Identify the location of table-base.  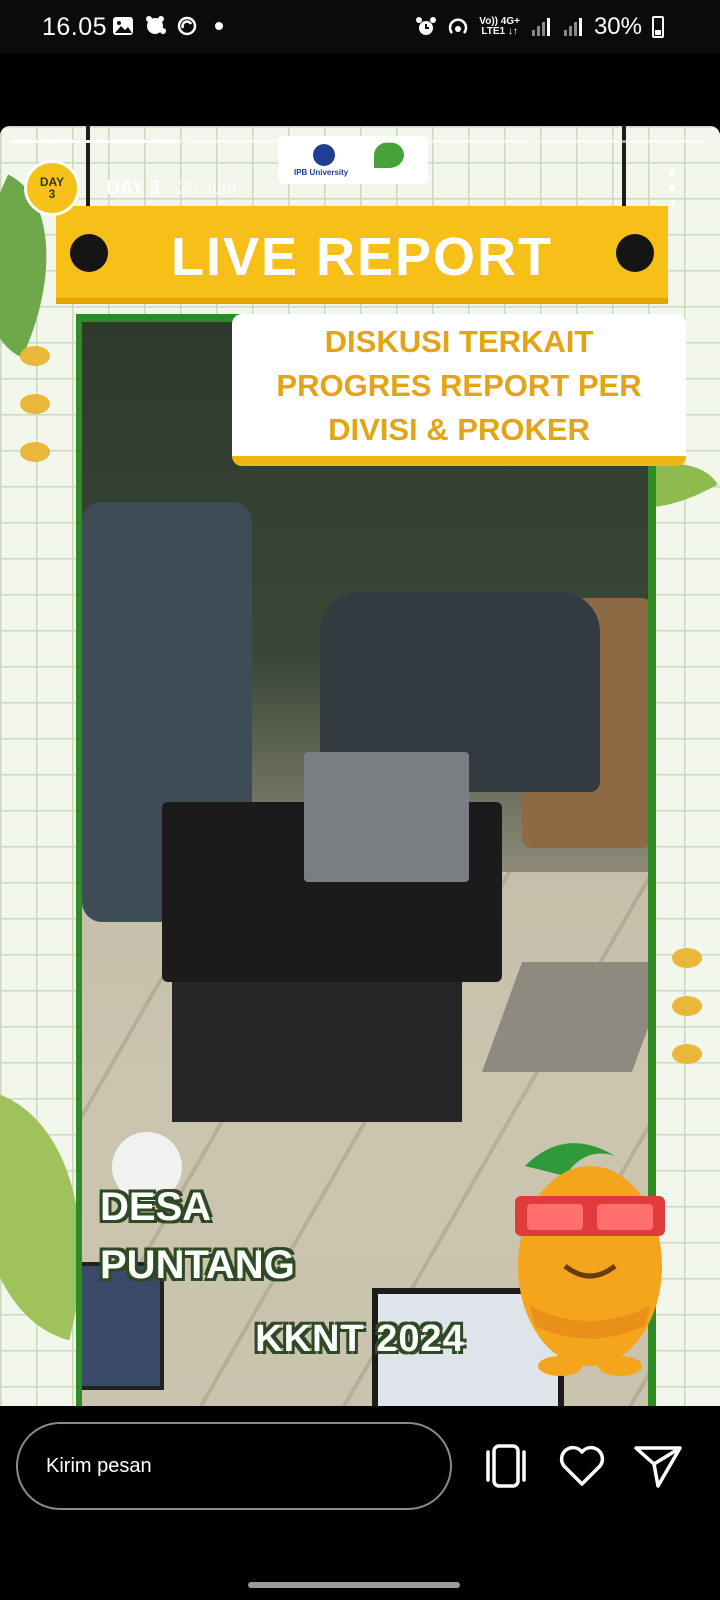
(317, 1052).